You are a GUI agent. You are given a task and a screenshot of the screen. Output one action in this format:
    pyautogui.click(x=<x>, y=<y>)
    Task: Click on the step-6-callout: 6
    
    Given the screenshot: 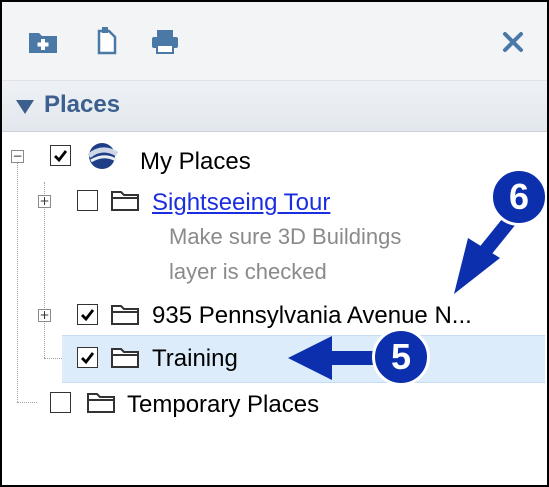 What is the action you would take?
    pyautogui.click(x=518, y=197)
    